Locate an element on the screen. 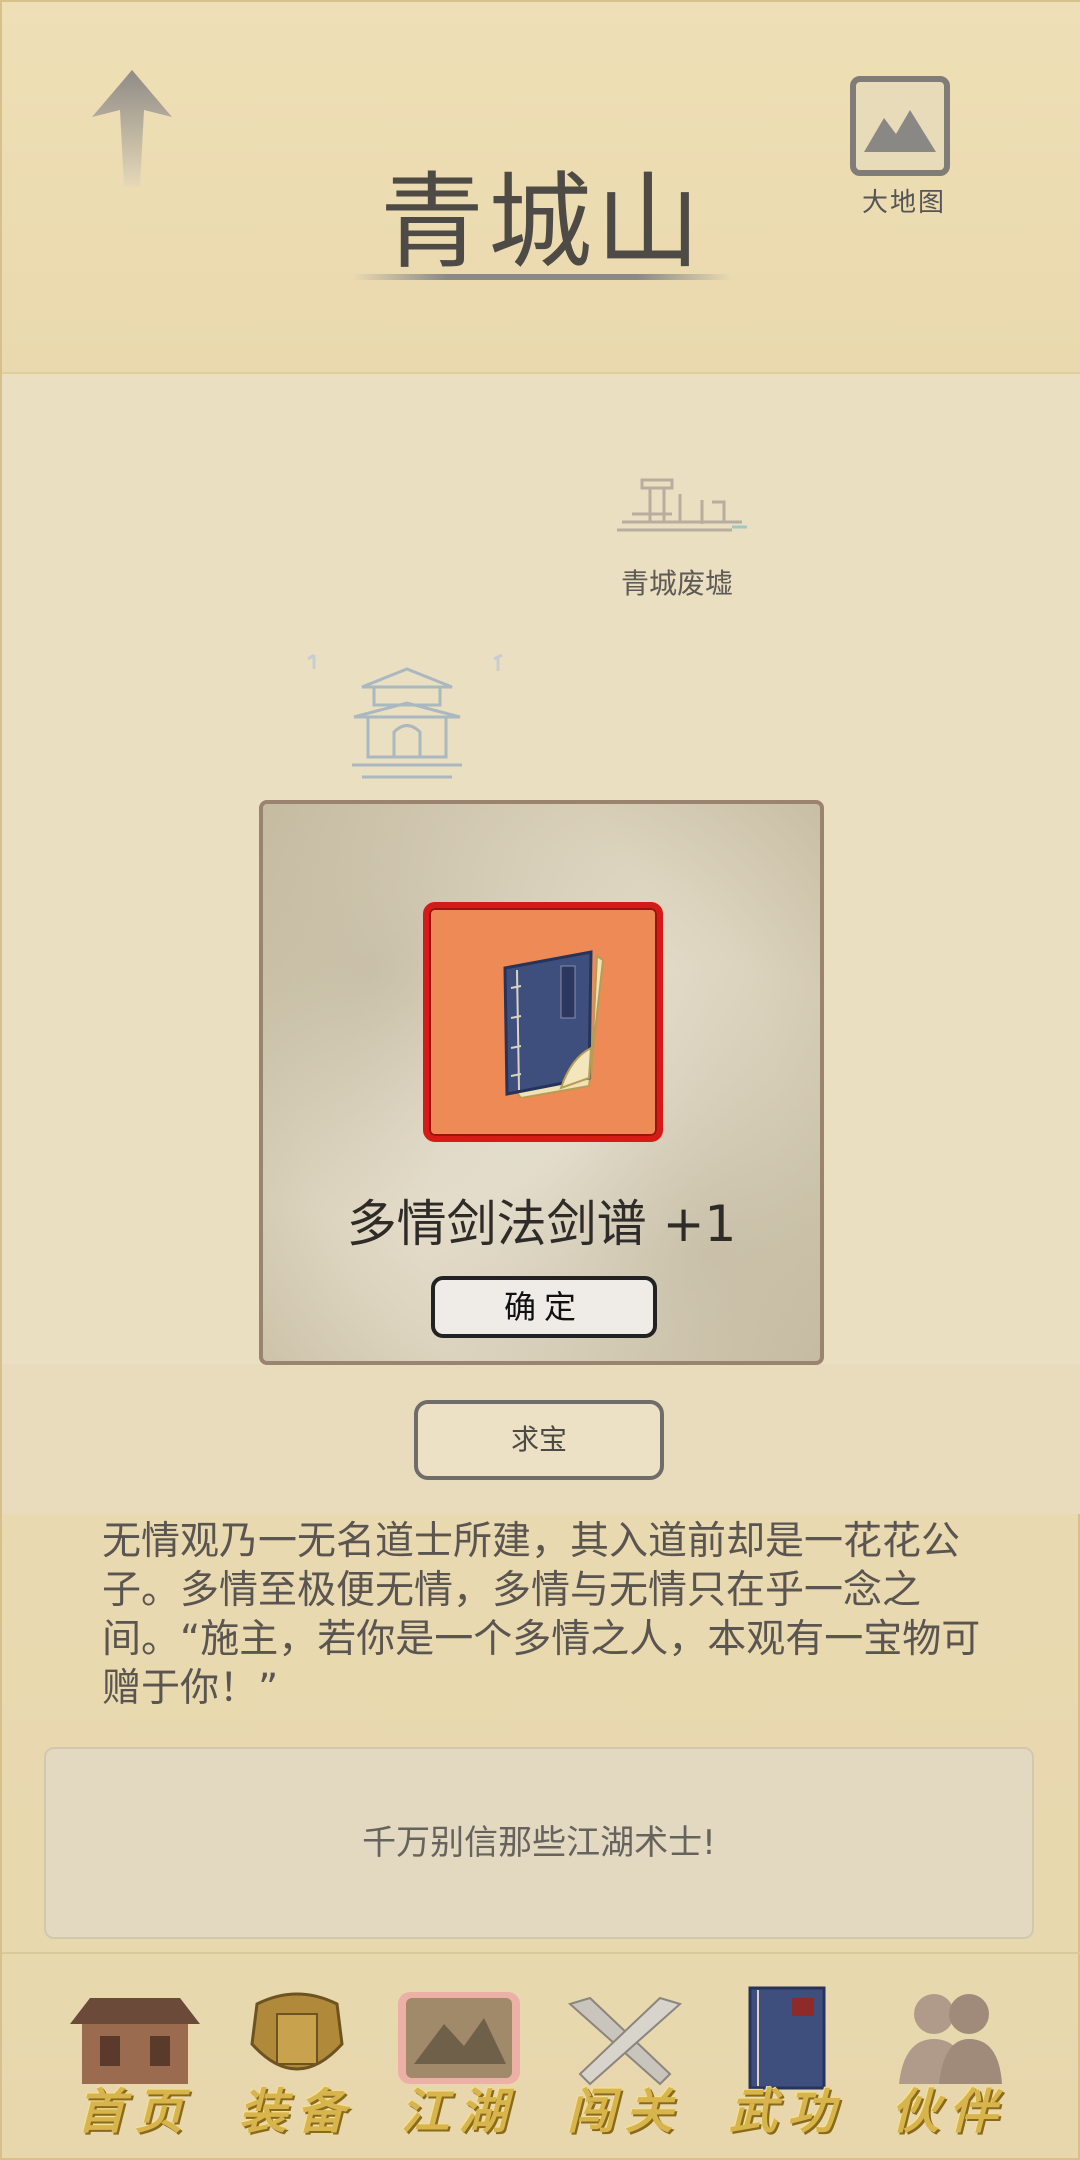 The image size is (1080, 2160). nav-home-label: 首页 is located at coordinates (134, 2112).